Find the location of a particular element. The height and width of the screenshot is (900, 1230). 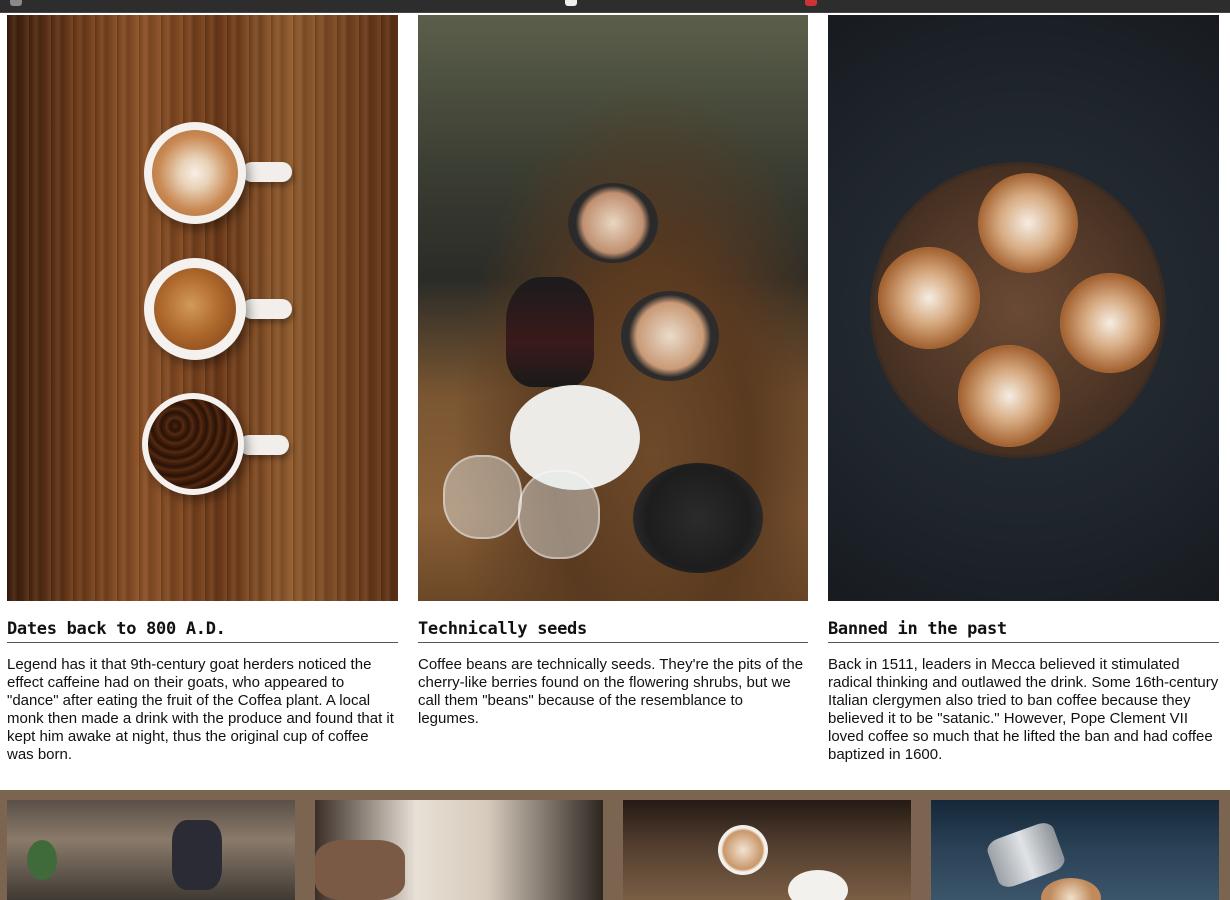

gallery-image-latte-pour is located at coordinates (767, 850).